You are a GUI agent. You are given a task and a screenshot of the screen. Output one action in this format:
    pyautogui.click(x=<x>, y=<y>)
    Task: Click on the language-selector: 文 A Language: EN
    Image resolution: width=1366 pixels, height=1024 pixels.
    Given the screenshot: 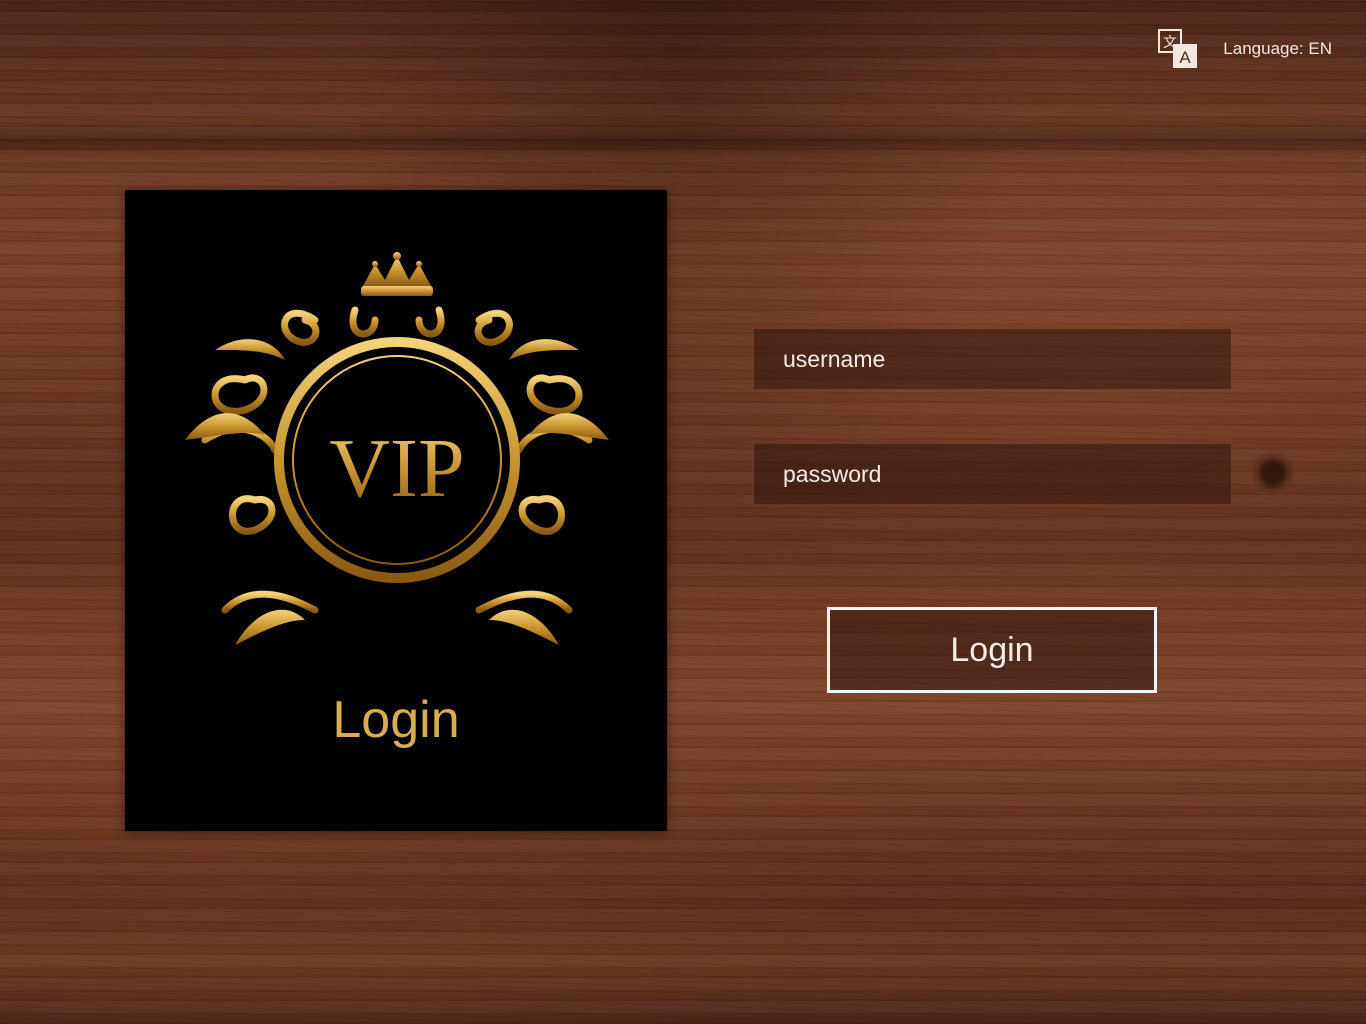 What is the action you would take?
    pyautogui.click(x=1244, y=49)
    